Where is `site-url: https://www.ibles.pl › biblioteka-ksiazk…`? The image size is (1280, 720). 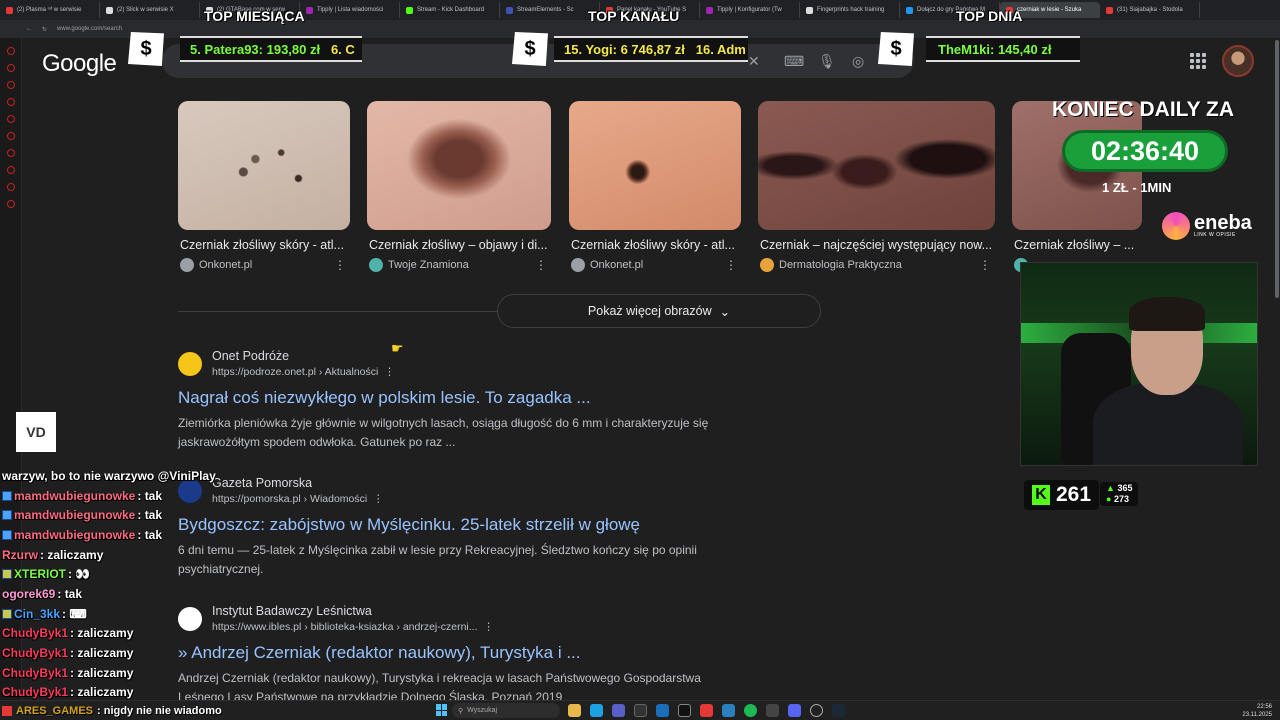 site-url: https://www.ibles.pl › biblioteka-ksiazk… is located at coordinates (353, 627).